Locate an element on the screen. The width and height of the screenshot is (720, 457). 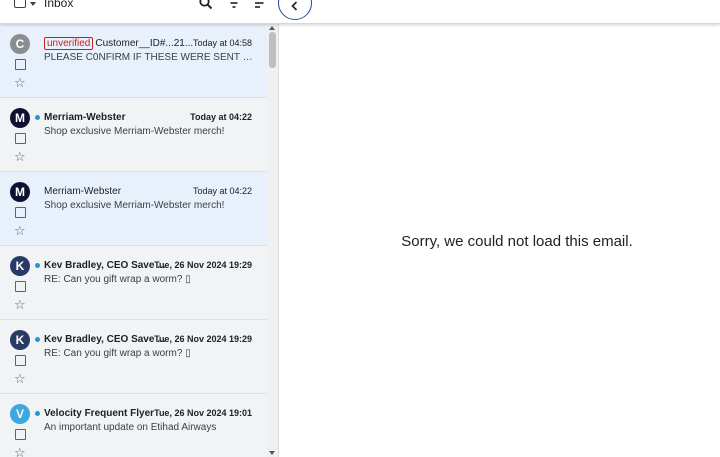
load-error-message: Sorry, we could not load this email. is located at coordinates (517, 241).